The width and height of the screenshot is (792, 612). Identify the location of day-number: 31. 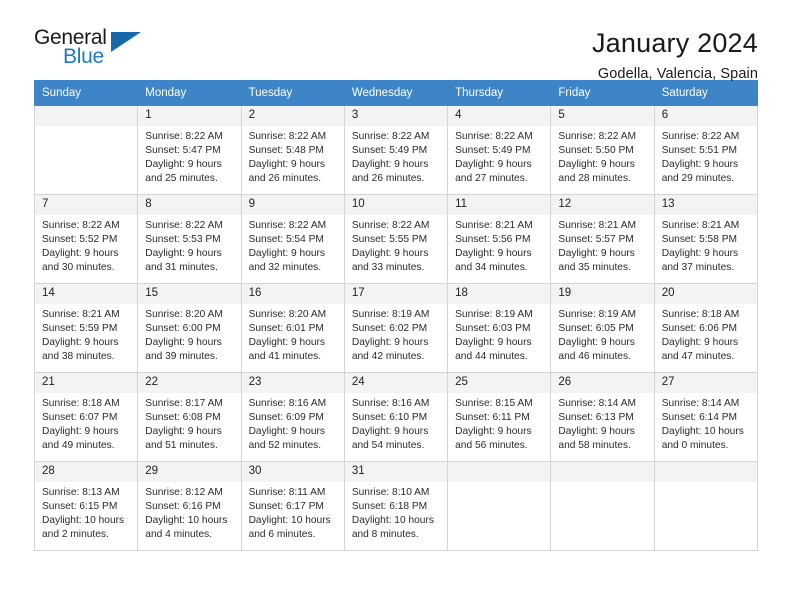
(396, 472).